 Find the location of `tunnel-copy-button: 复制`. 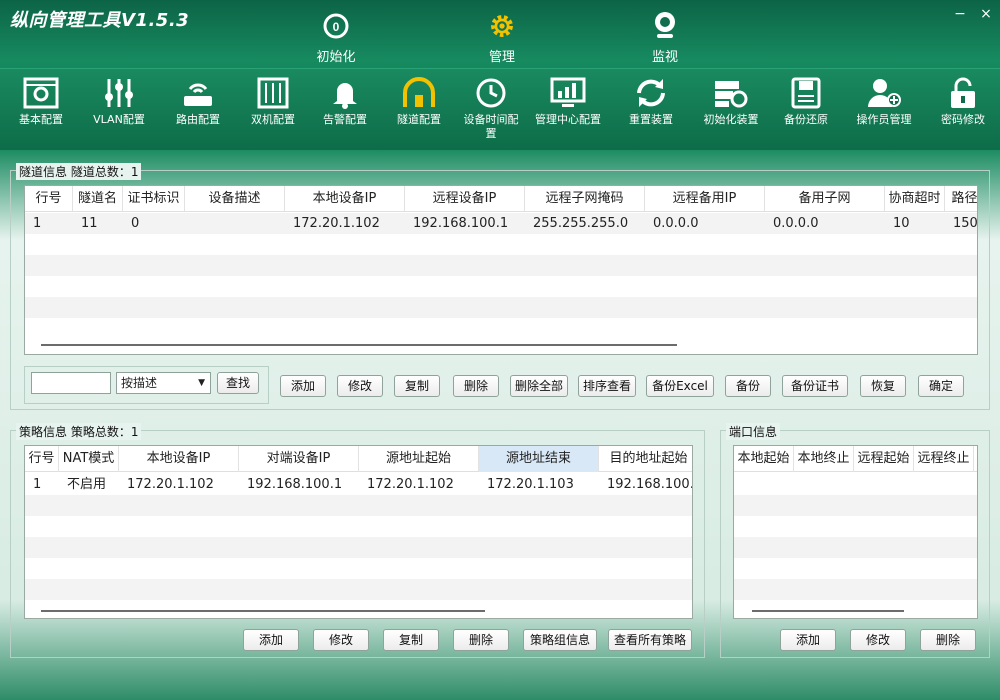

tunnel-copy-button: 复制 is located at coordinates (417, 386).